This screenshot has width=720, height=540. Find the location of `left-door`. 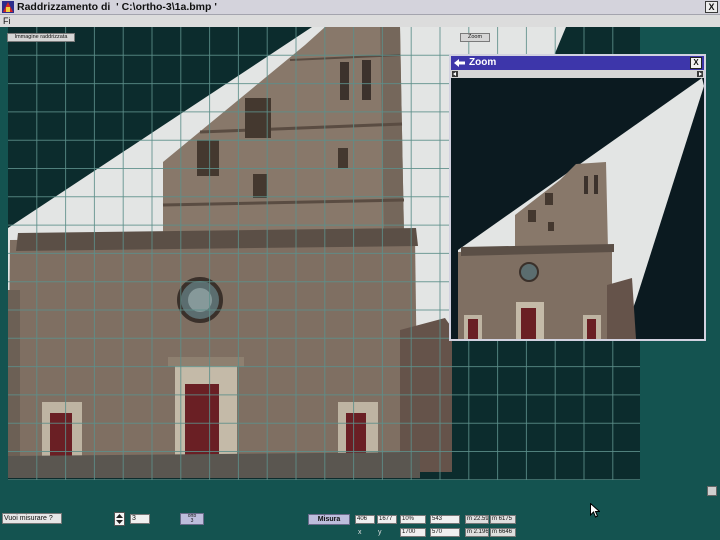

left-door is located at coordinates (61, 436).